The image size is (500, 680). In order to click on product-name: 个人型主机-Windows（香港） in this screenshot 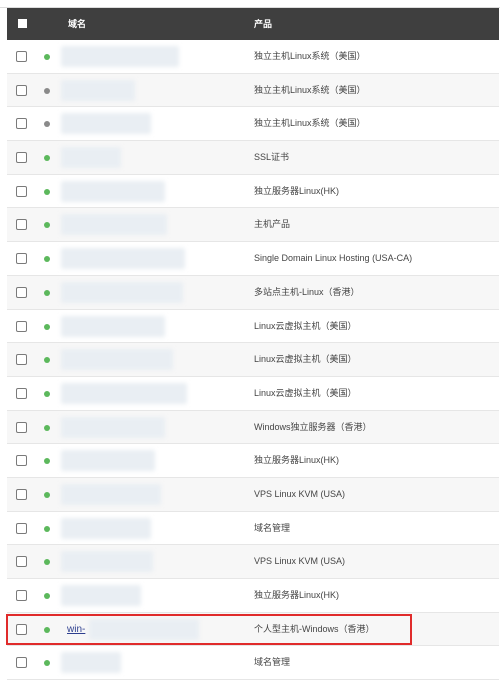, I will do `click(314, 628)`.